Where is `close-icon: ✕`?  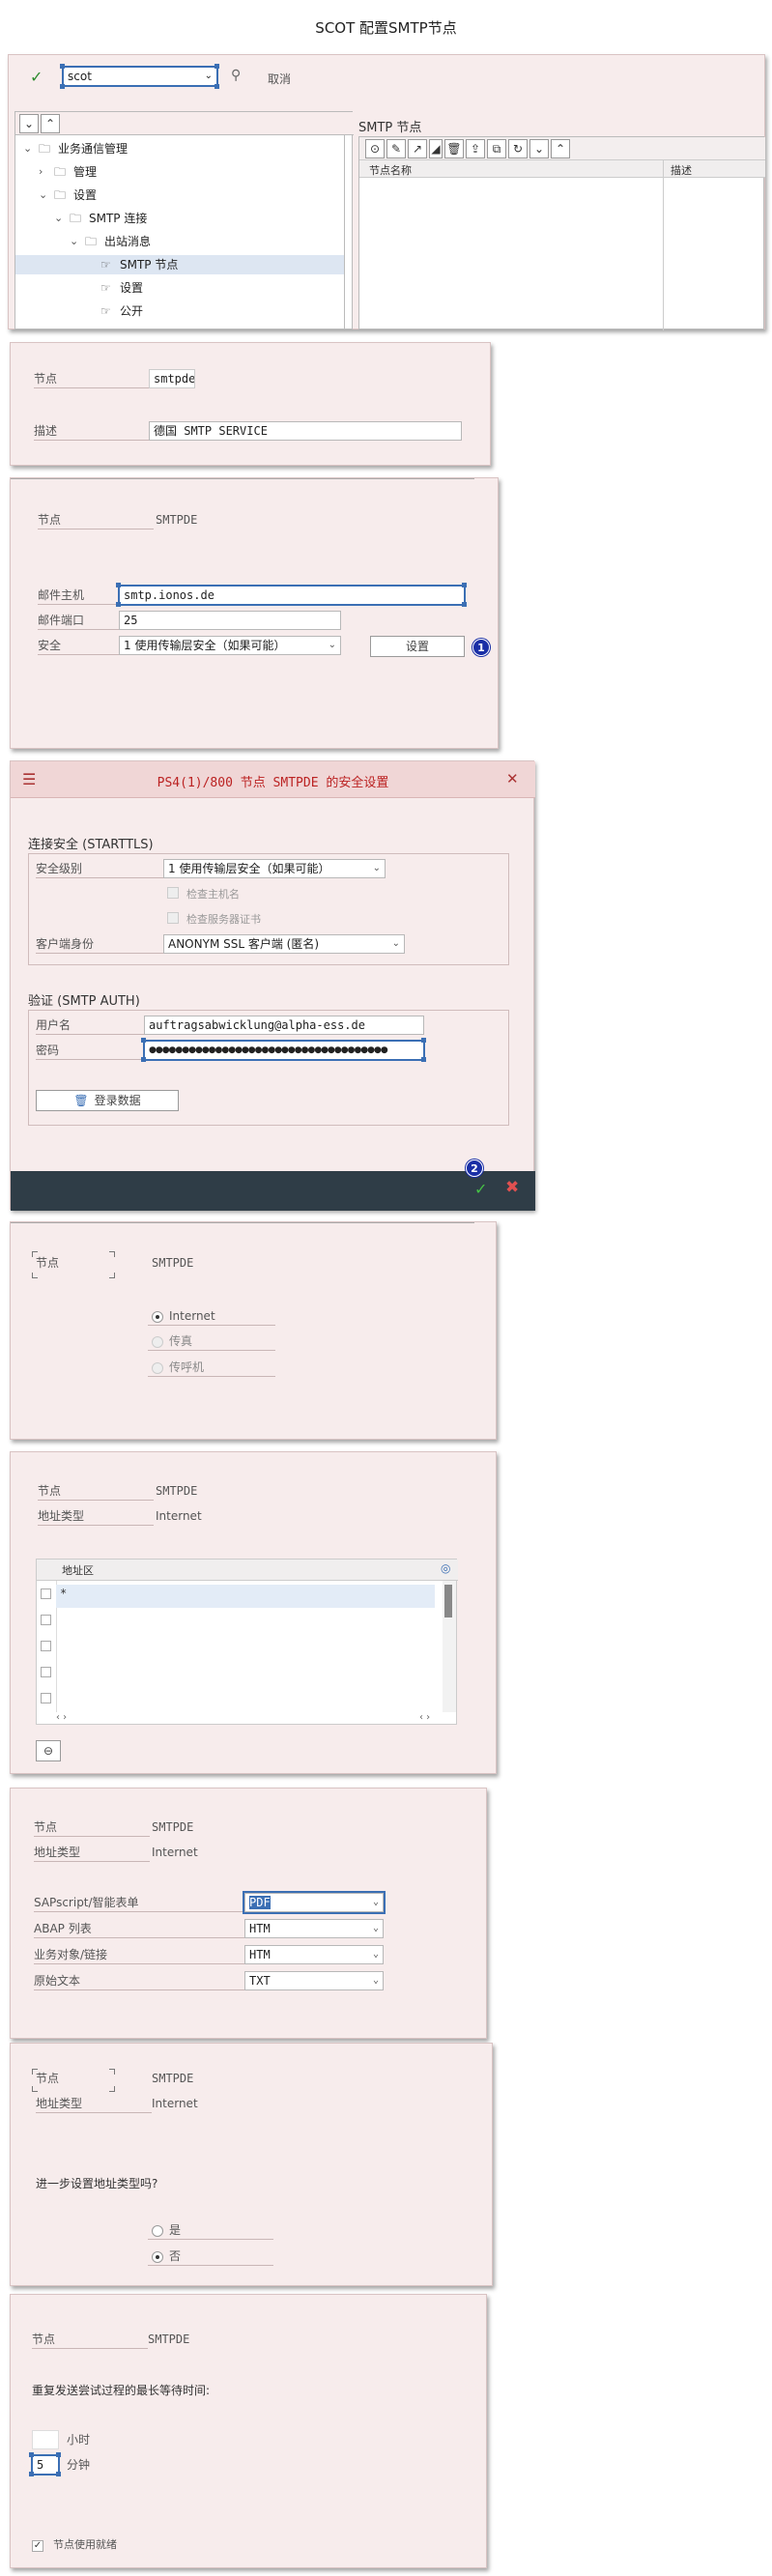
close-icon: ✕ is located at coordinates (512, 779).